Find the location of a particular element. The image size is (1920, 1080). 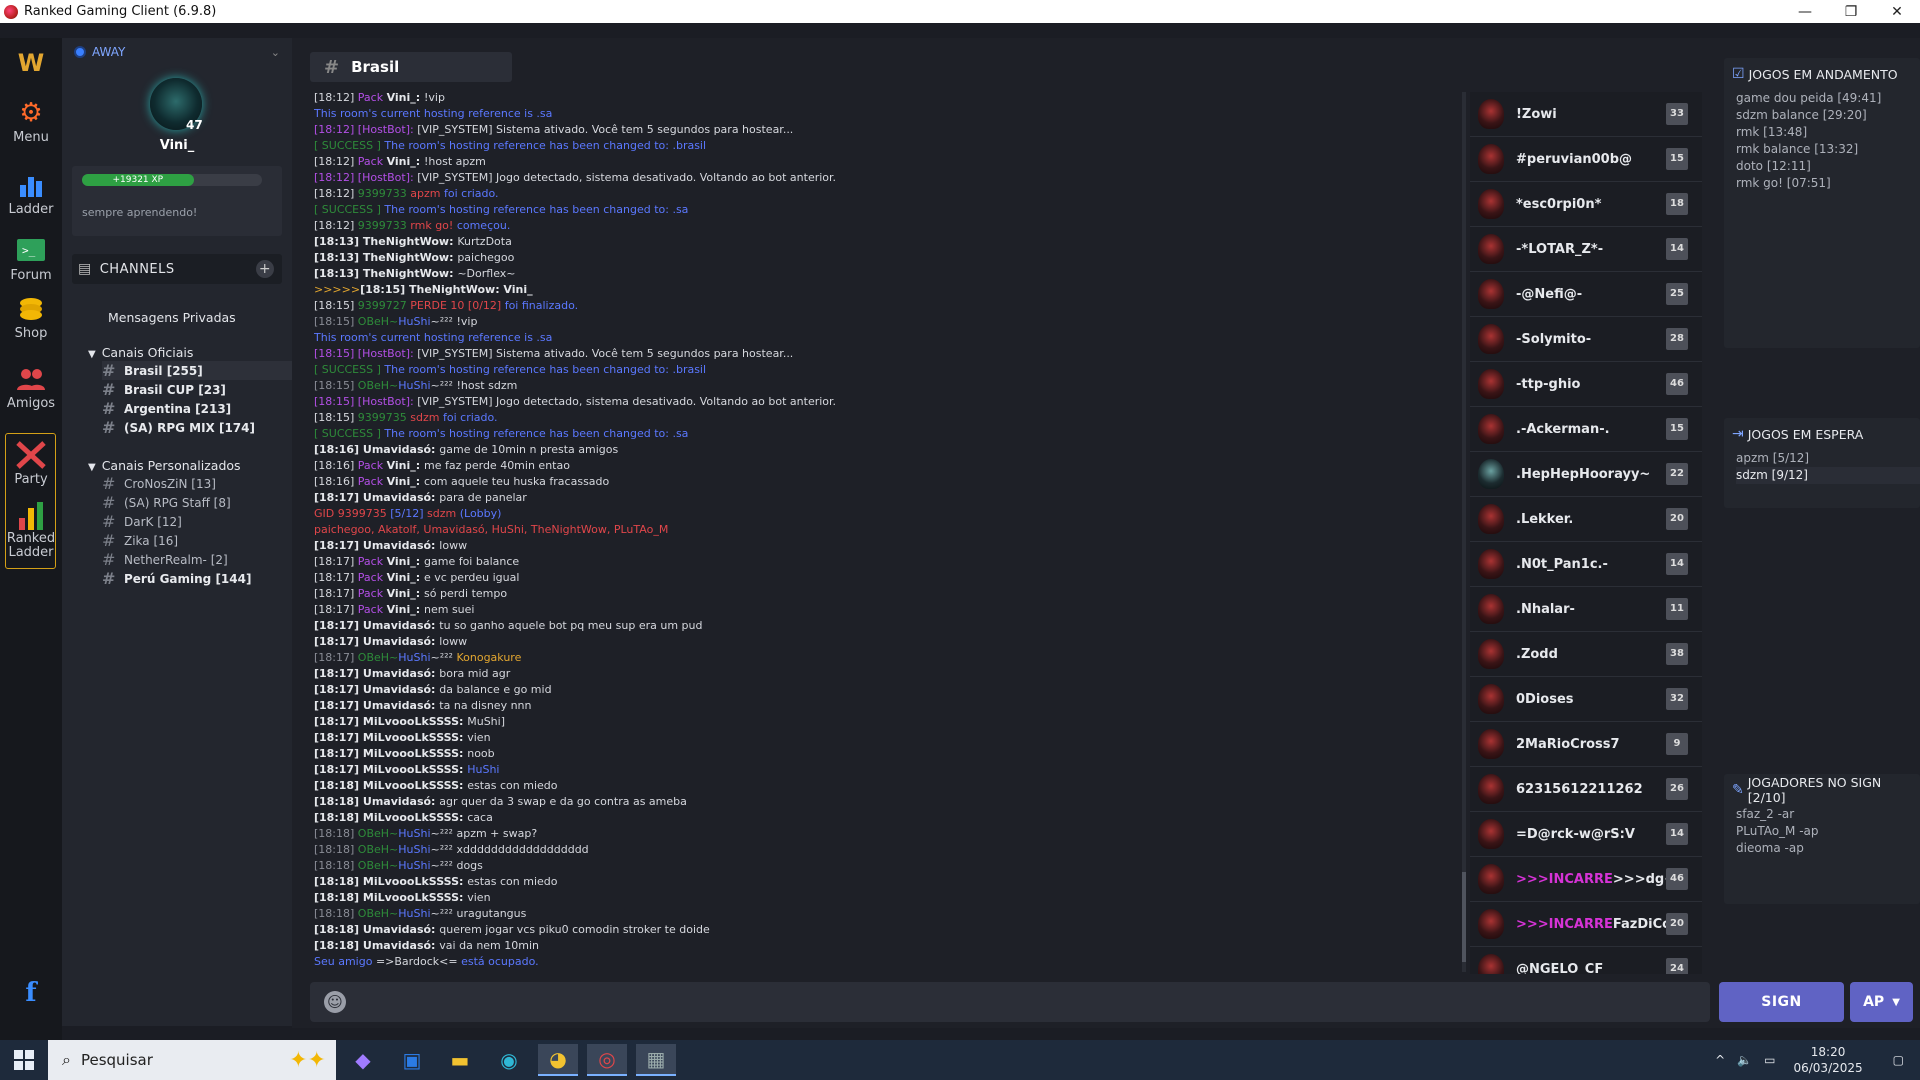

category-custom: ▼ Canais Personalizados is located at coordinates (164, 465).